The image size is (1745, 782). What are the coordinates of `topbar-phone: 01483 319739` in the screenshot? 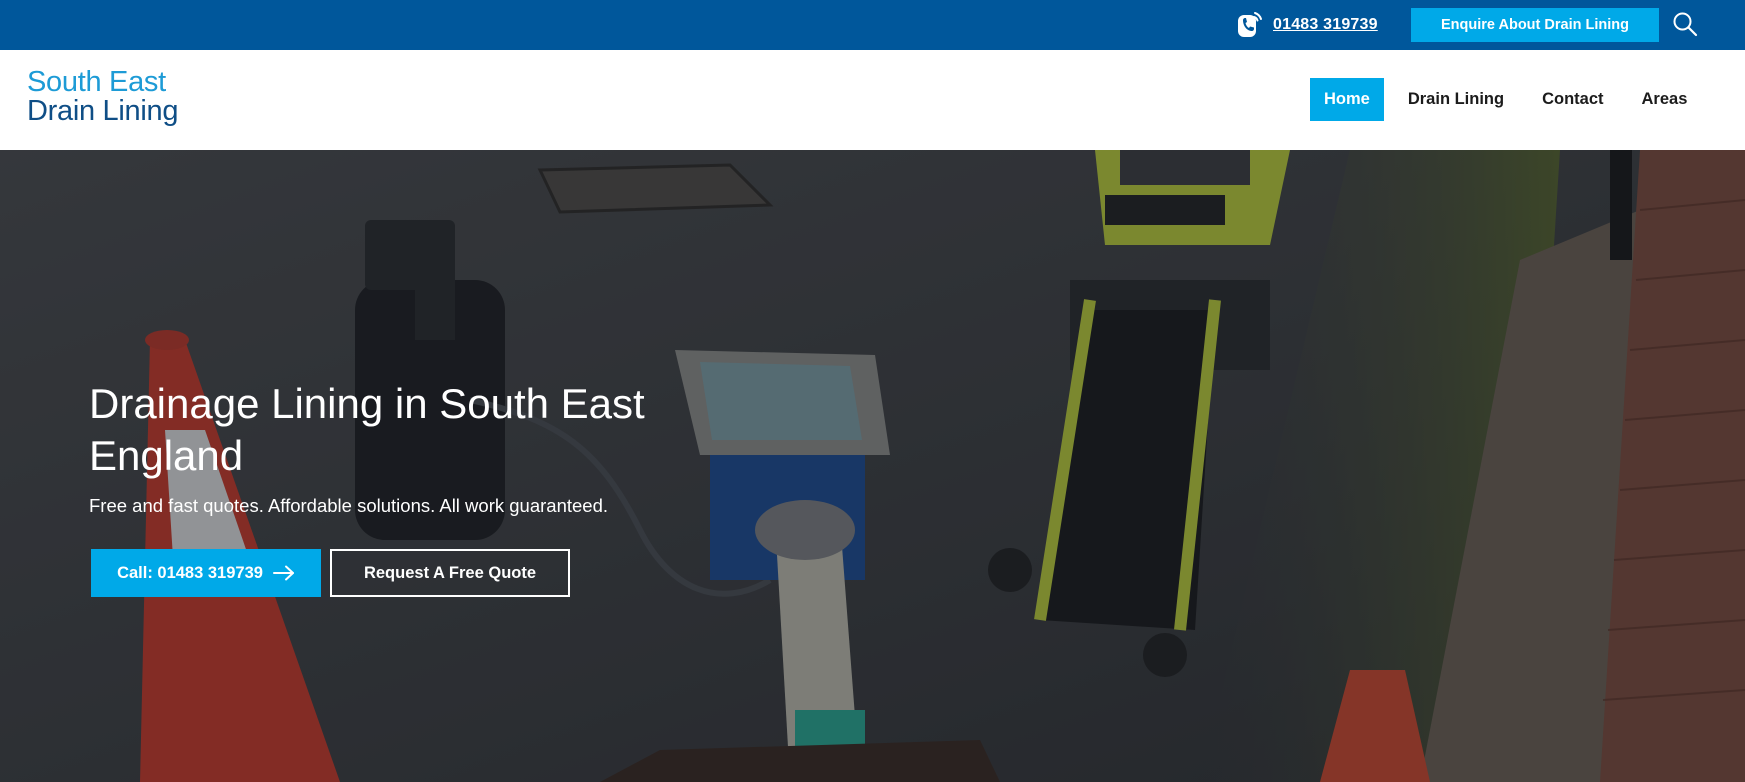 It's located at (1307, 25).